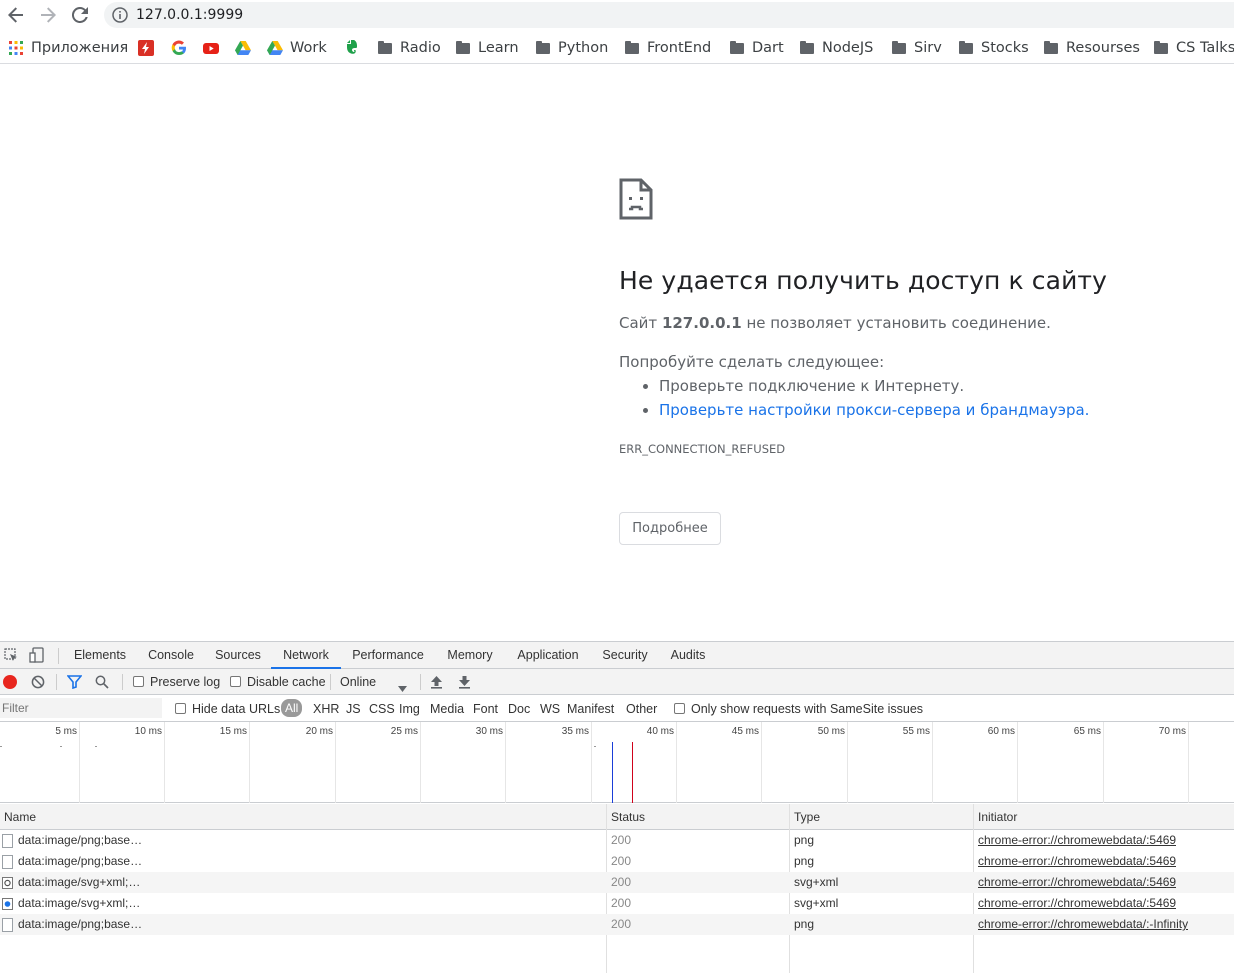 This screenshot has width=1234, height=973. What do you see at coordinates (120, 17) in the screenshot?
I see `info-icon` at bounding box center [120, 17].